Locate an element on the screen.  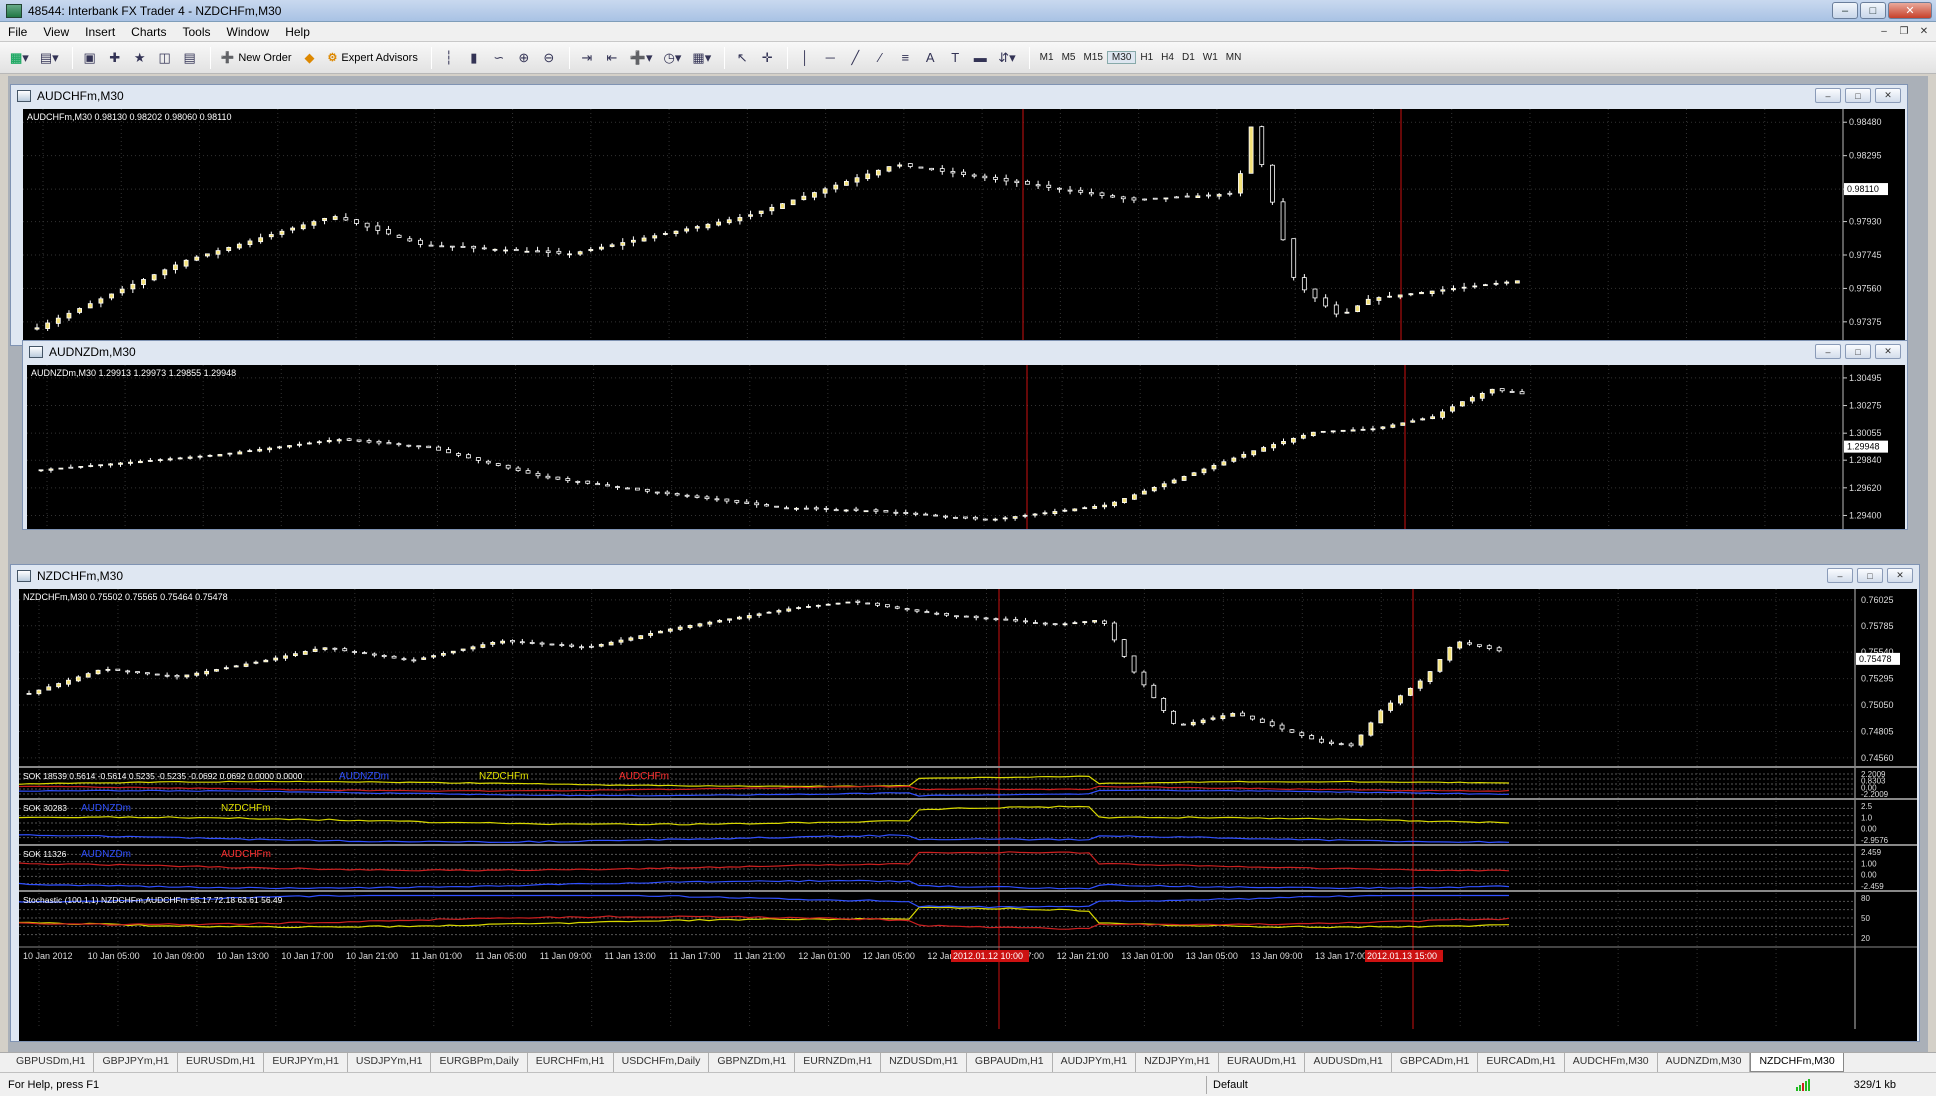
chart-tab: GBPJPYm,H1 is located at coordinates (136, 1062).